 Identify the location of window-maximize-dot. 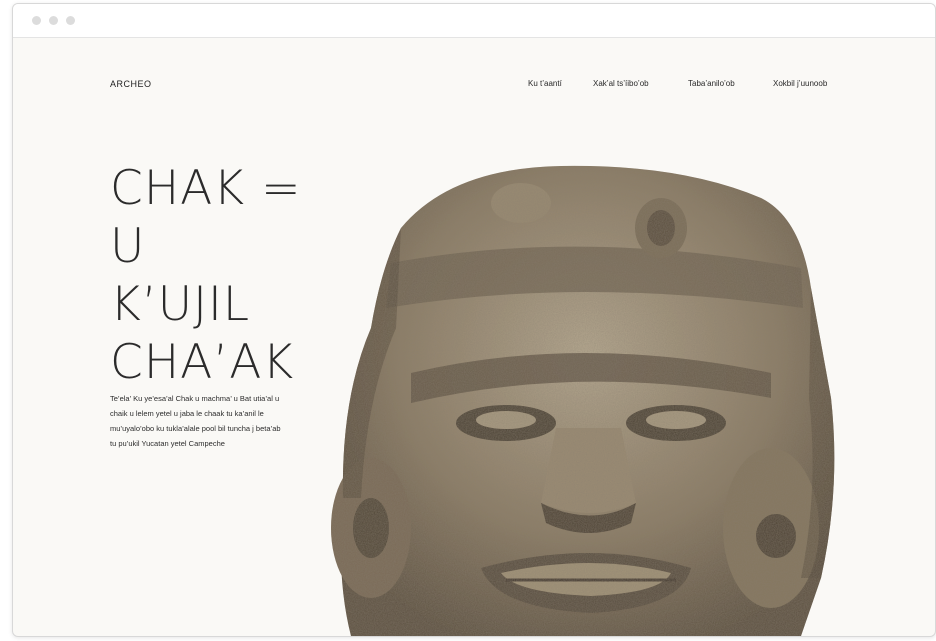
(70, 20).